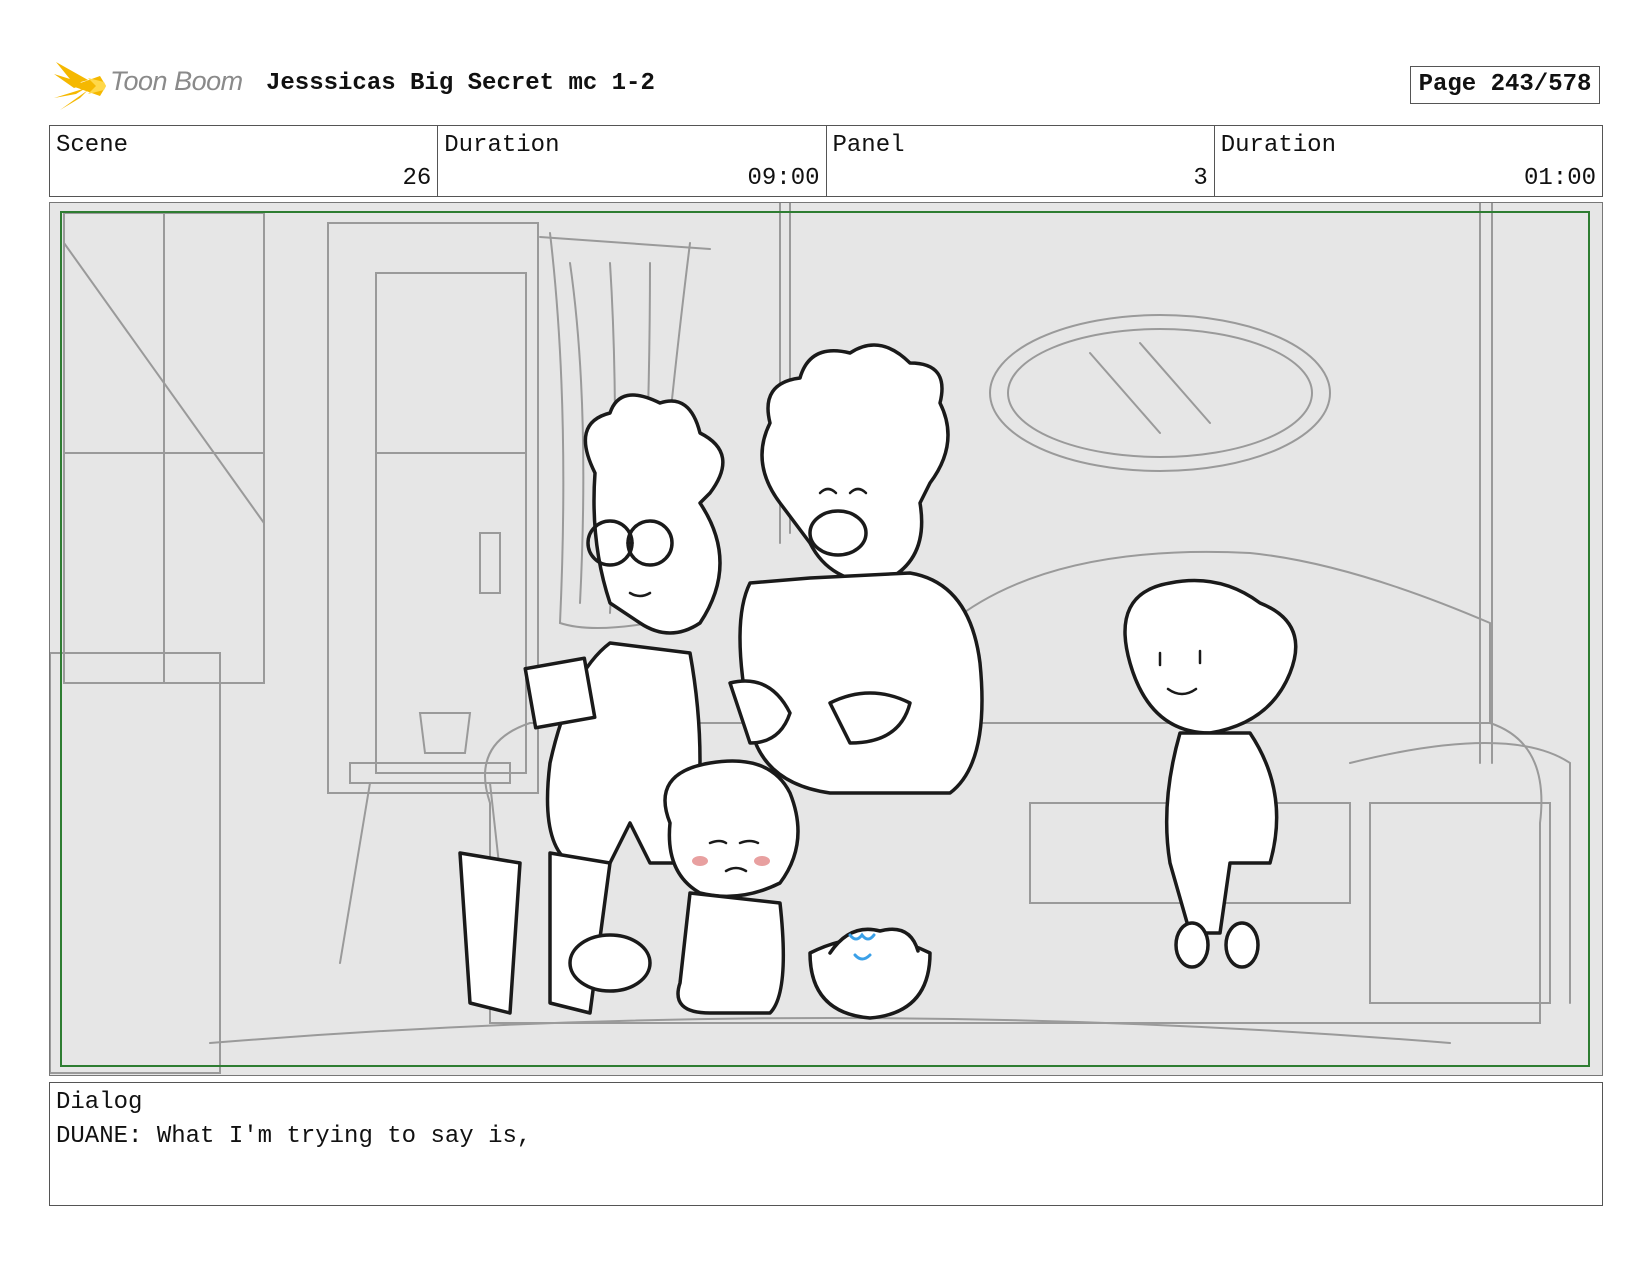 This screenshot has height=1276, width=1648. I want to click on scene-label: Scene, so click(92, 145).